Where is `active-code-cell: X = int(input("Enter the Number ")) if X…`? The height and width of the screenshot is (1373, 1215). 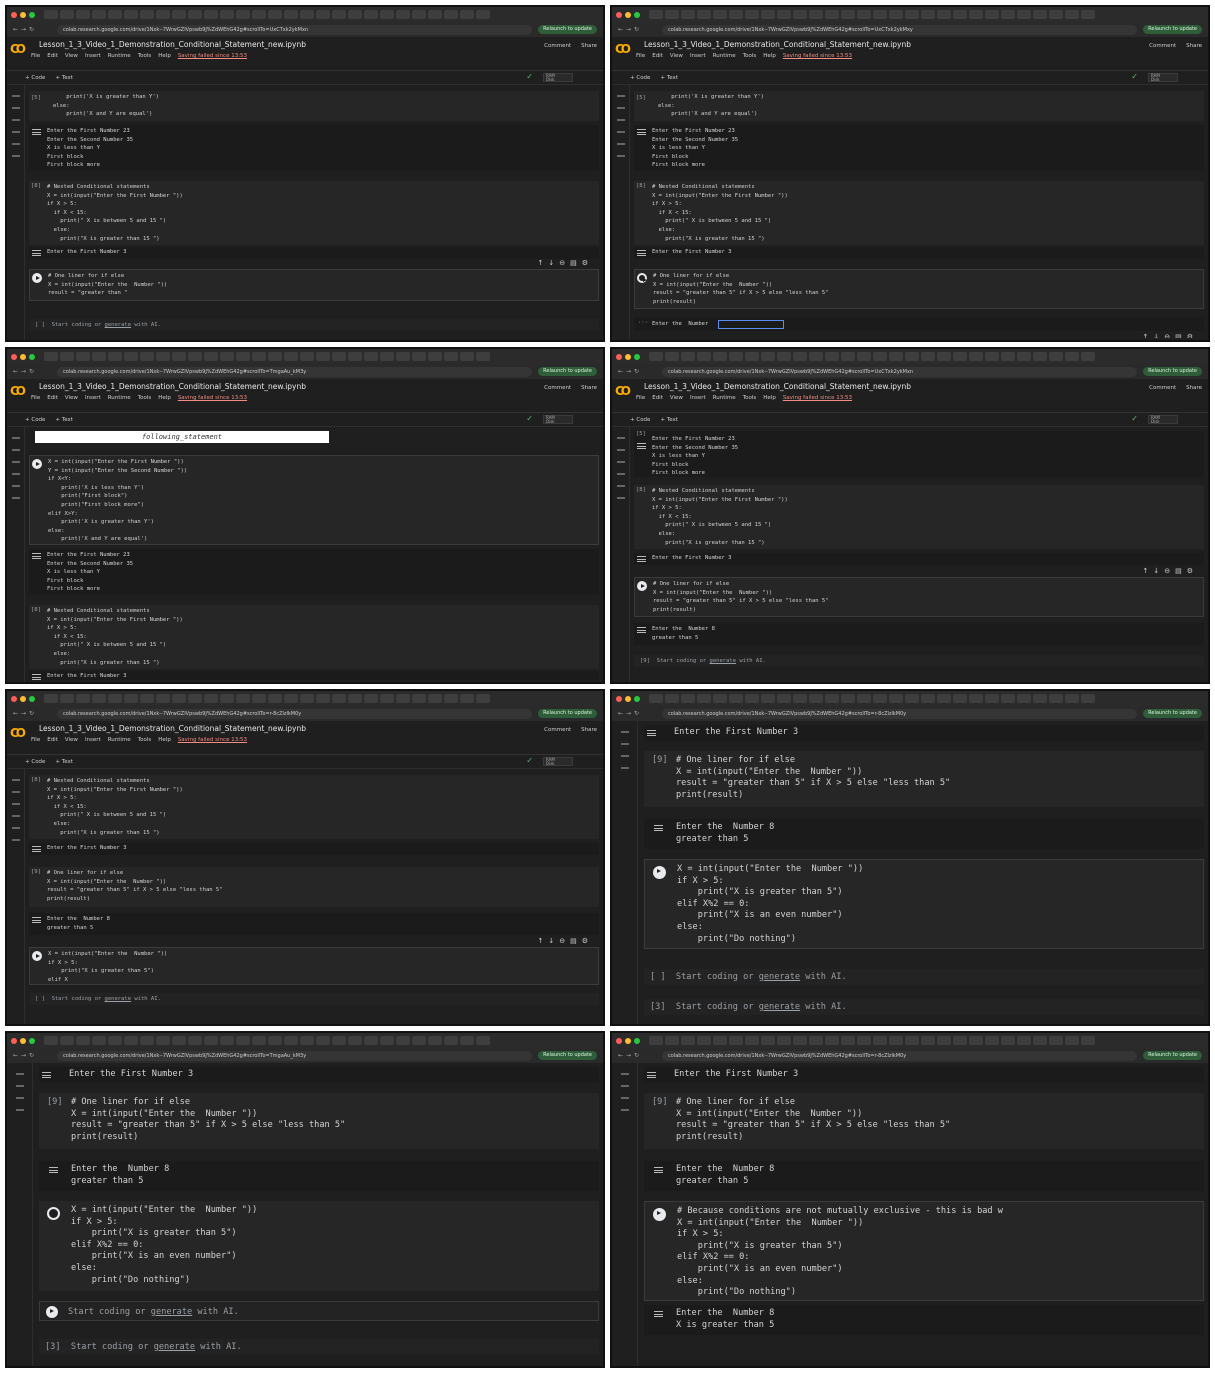 active-code-cell: X = int(input("Enter the Number ")) if X… is located at coordinates (314, 966).